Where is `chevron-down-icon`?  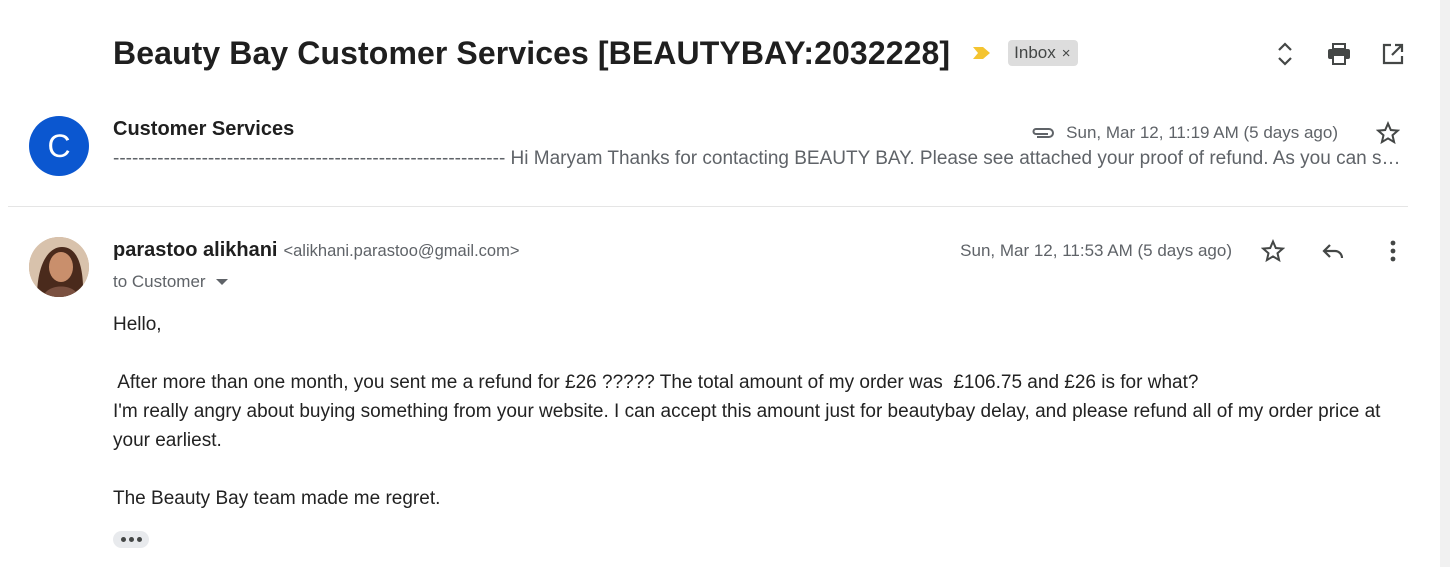 chevron-down-icon is located at coordinates (221, 282).